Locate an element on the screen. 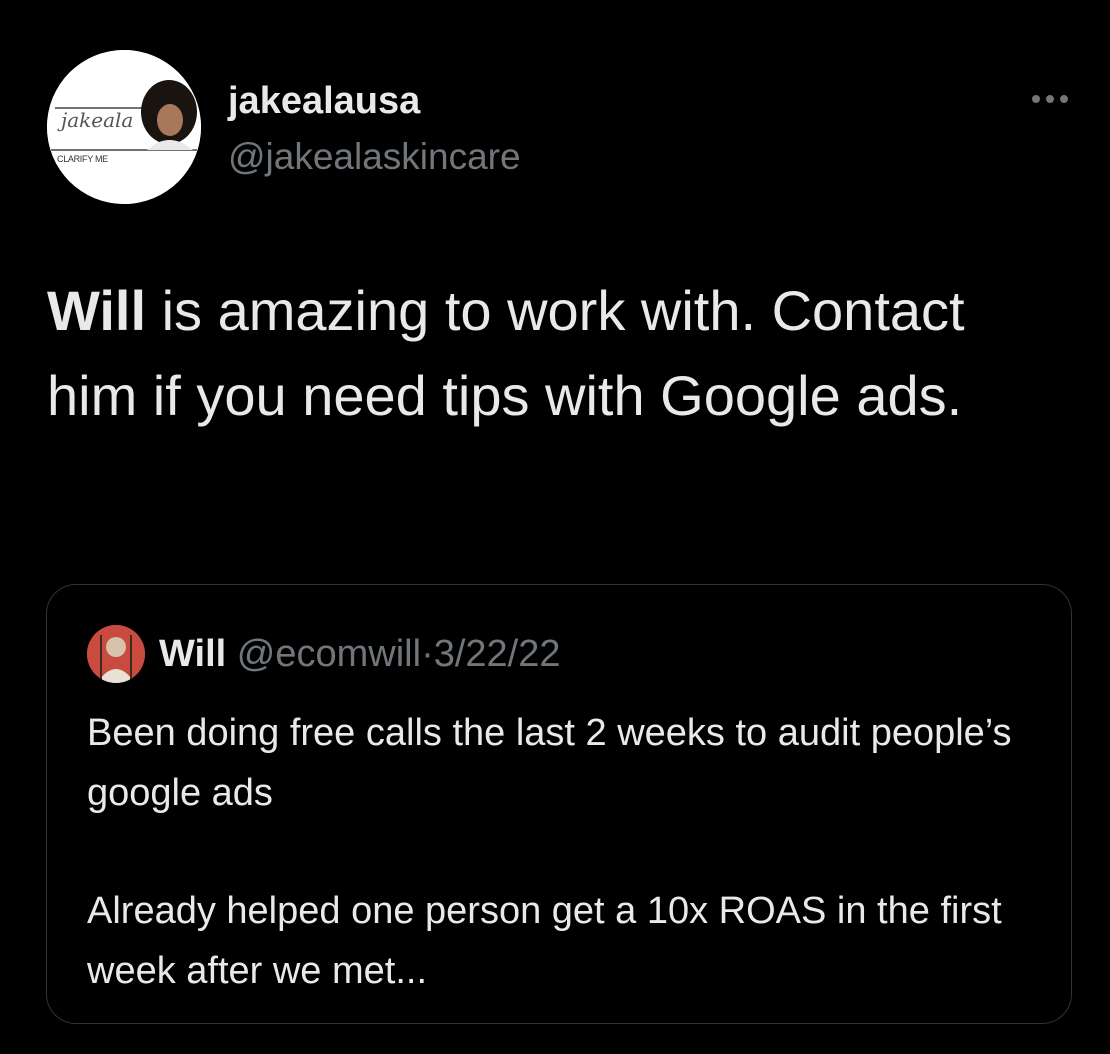 Image resolution: width=1110 pixels, height=1054 pixels. quoted-header: Will @ecomwill·3/22/22 is located at coordinates (360, 654).